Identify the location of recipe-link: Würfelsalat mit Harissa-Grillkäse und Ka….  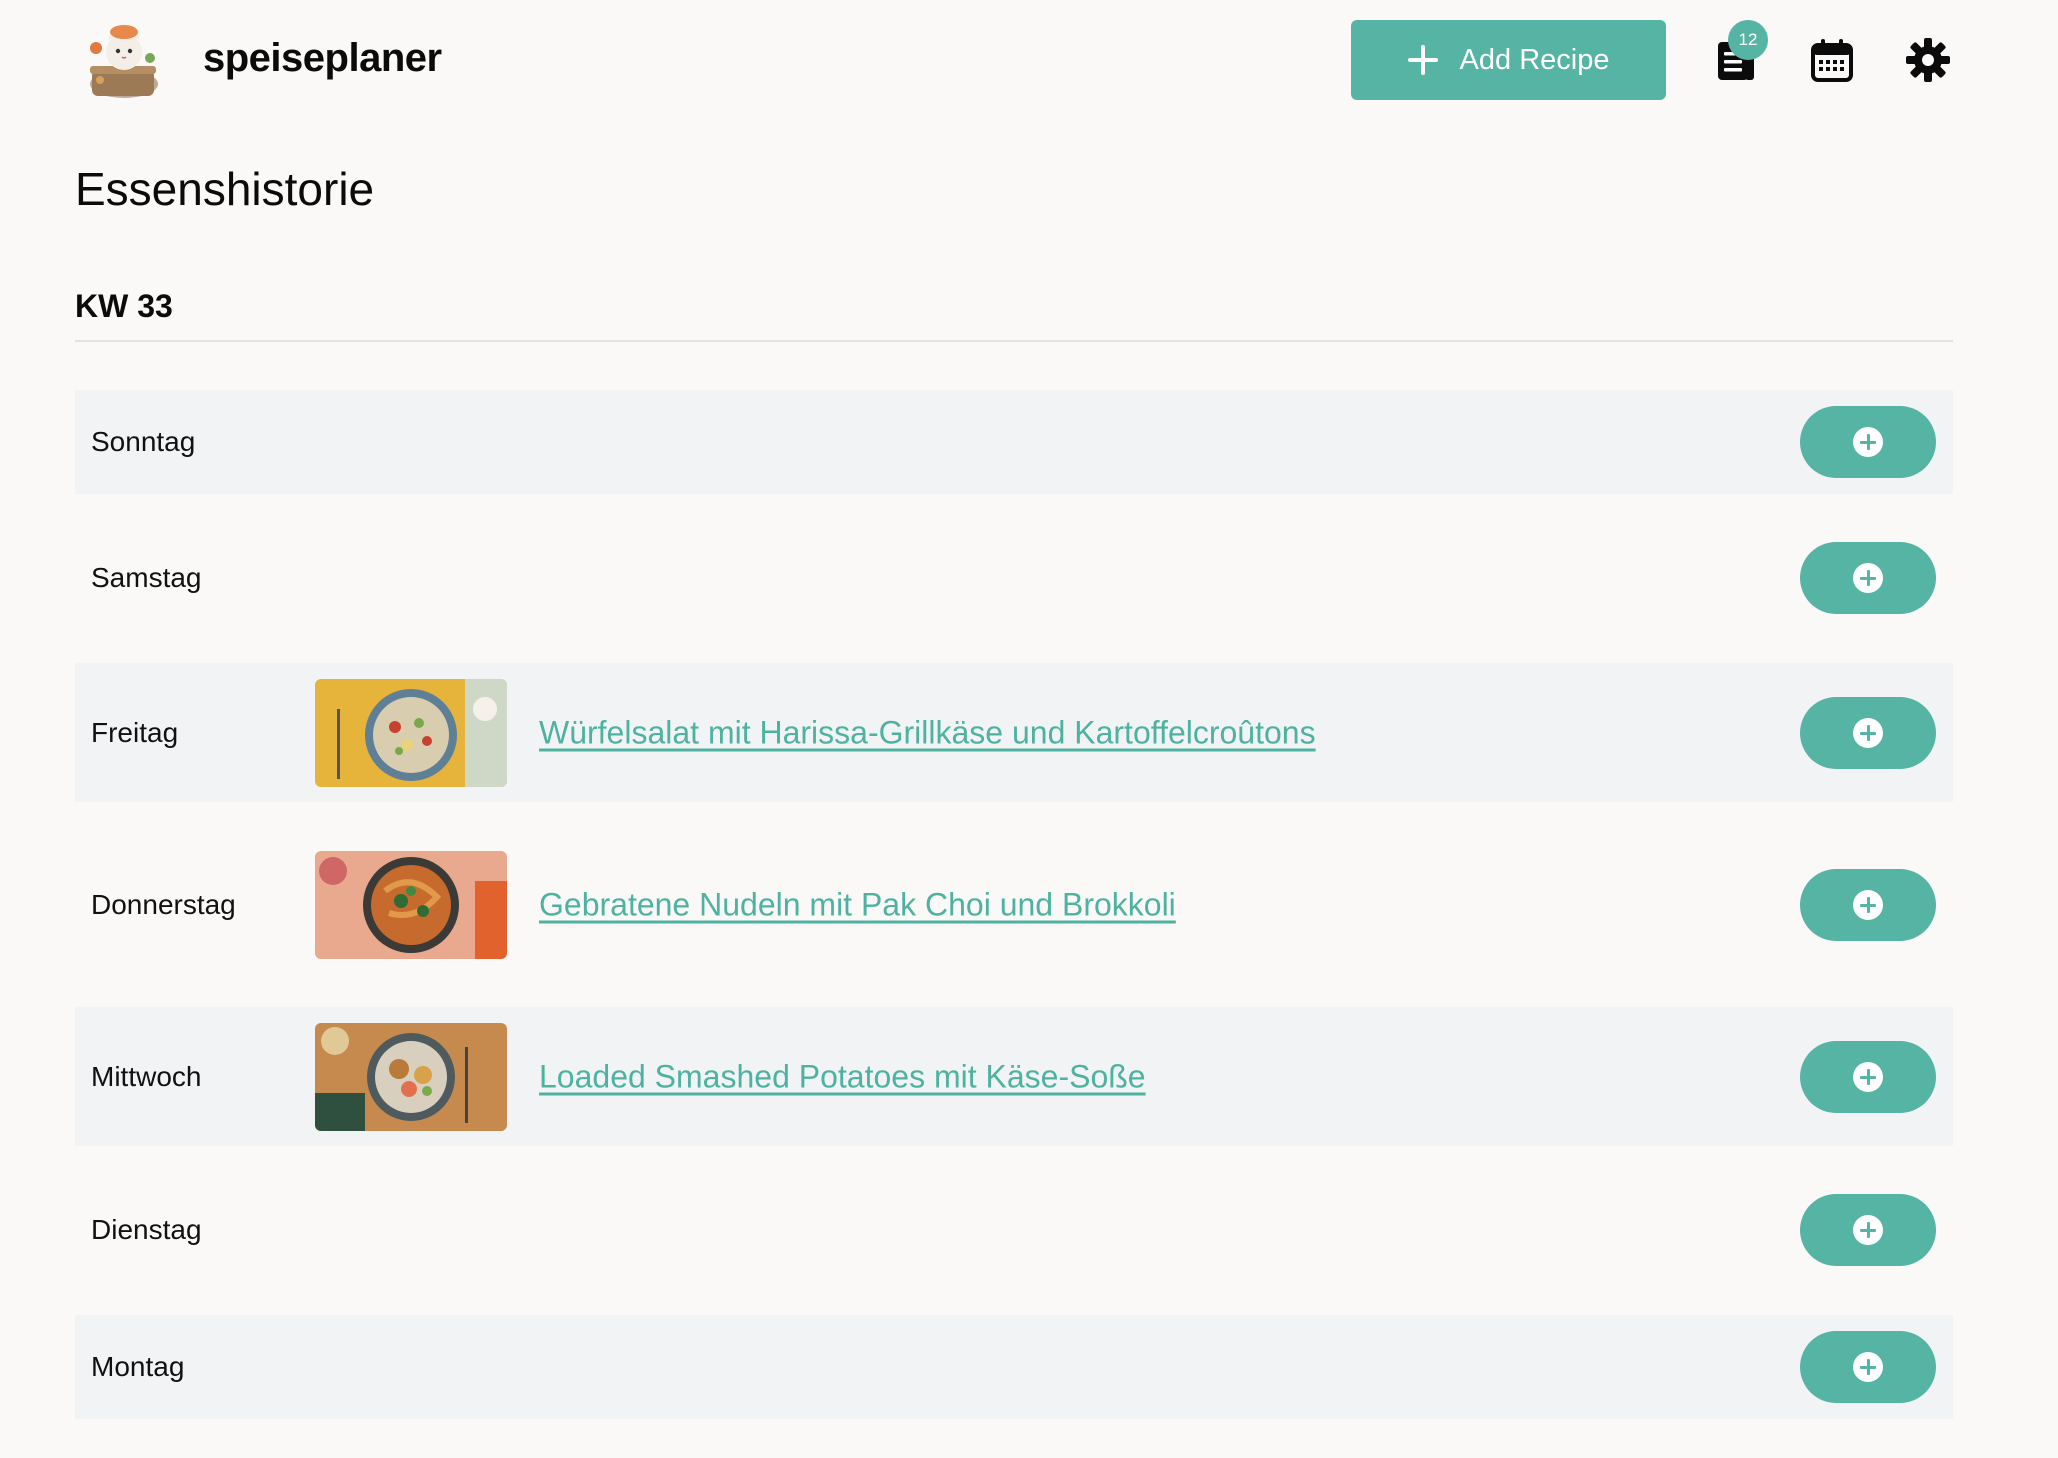
(927, 732).